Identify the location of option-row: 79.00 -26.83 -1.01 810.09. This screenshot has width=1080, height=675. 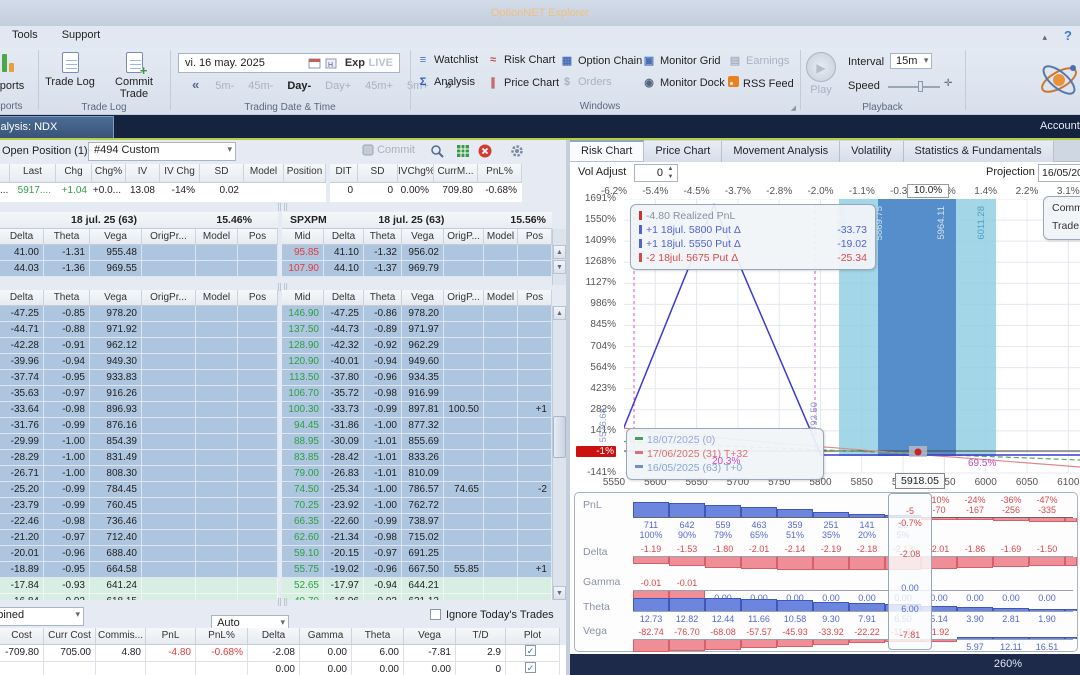
(417, 474).